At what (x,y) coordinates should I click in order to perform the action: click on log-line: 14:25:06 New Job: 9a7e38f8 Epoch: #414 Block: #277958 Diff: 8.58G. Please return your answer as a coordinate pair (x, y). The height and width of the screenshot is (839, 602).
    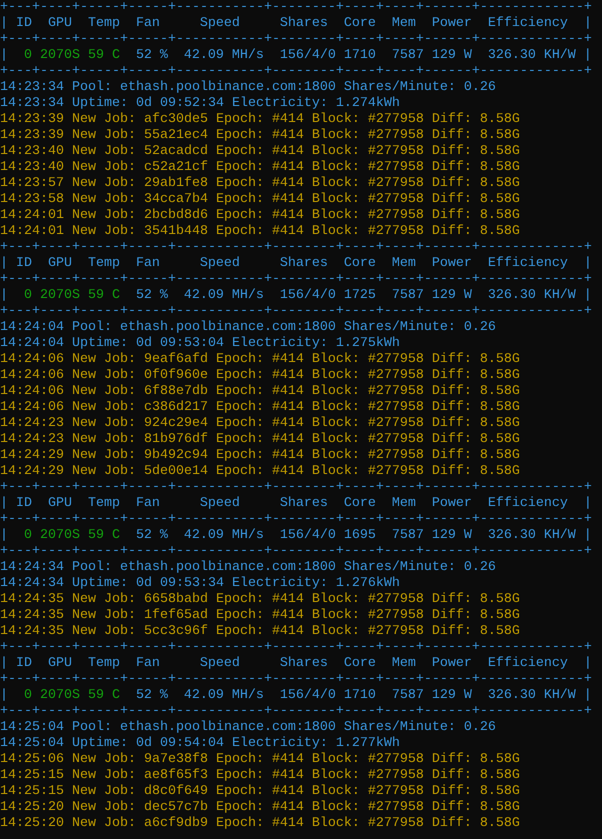
    Looking at the image, I should click on (260, 759).